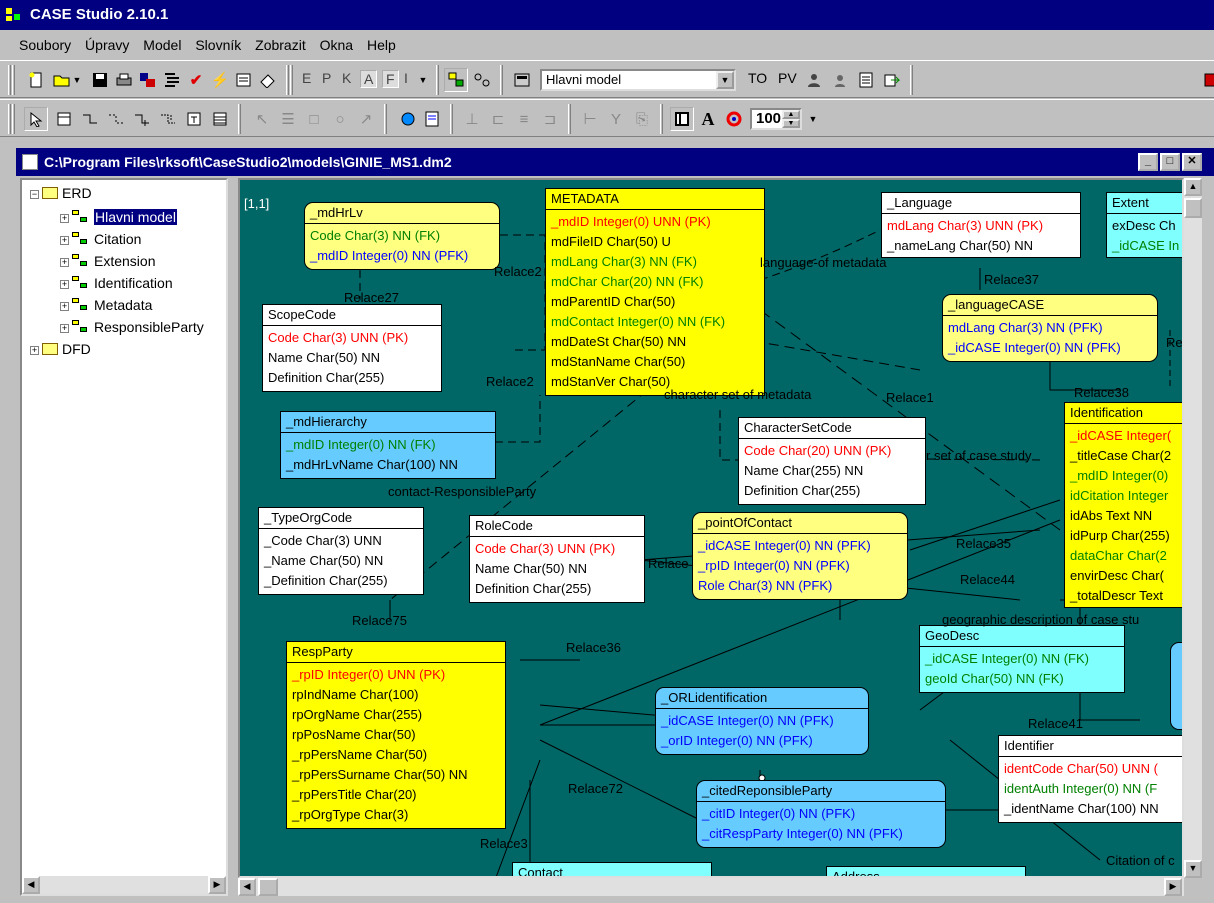 The image size is (1214, 903). I want to click on relation-tool-icon, so click(90, 119).